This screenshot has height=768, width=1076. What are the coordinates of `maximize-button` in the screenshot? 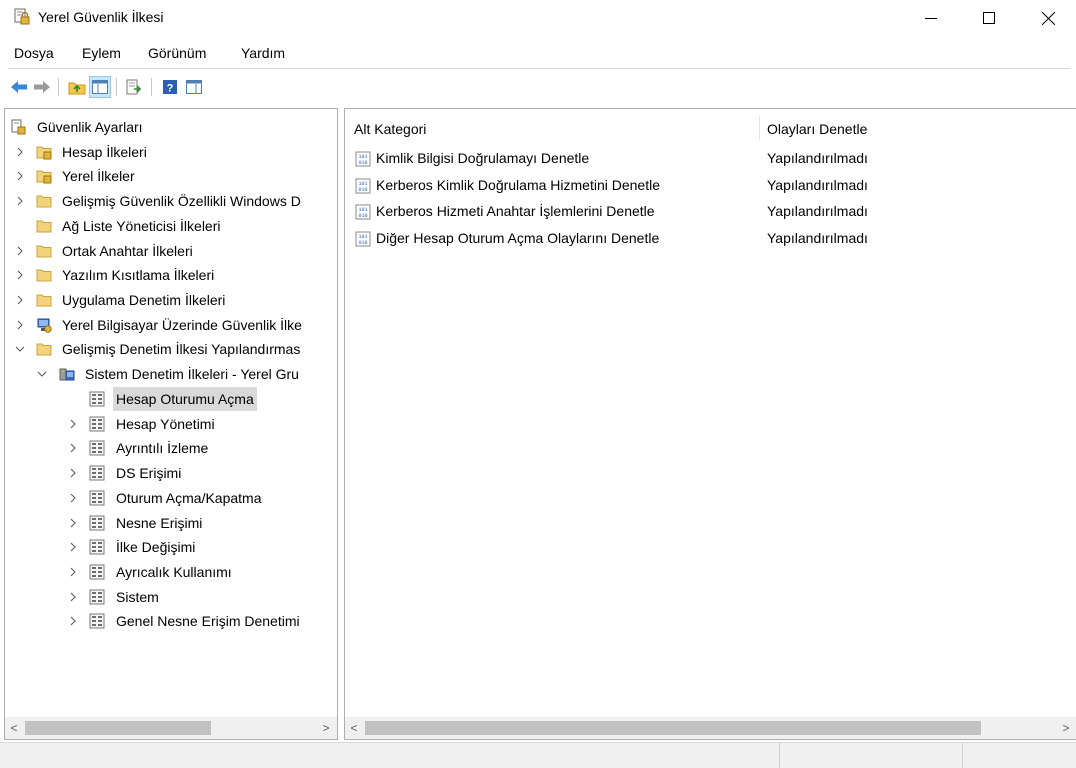 It's located at (989, 18).